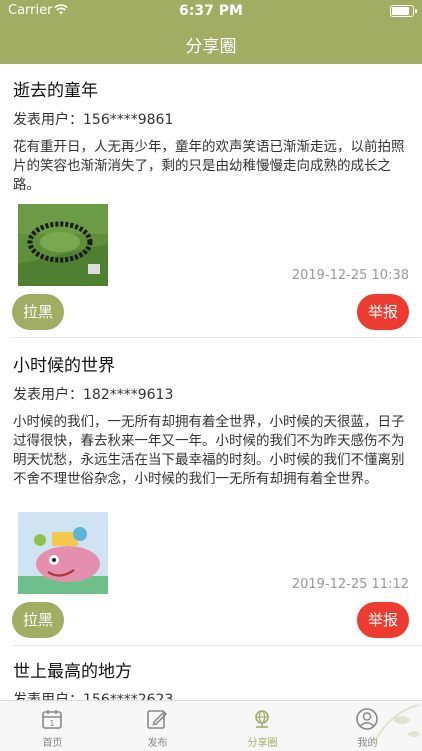 The width and height of the screenshot is (422, 751). I want to click on tab-bar: 1 首页 发布 分享圈 我的, so click(211, 725).